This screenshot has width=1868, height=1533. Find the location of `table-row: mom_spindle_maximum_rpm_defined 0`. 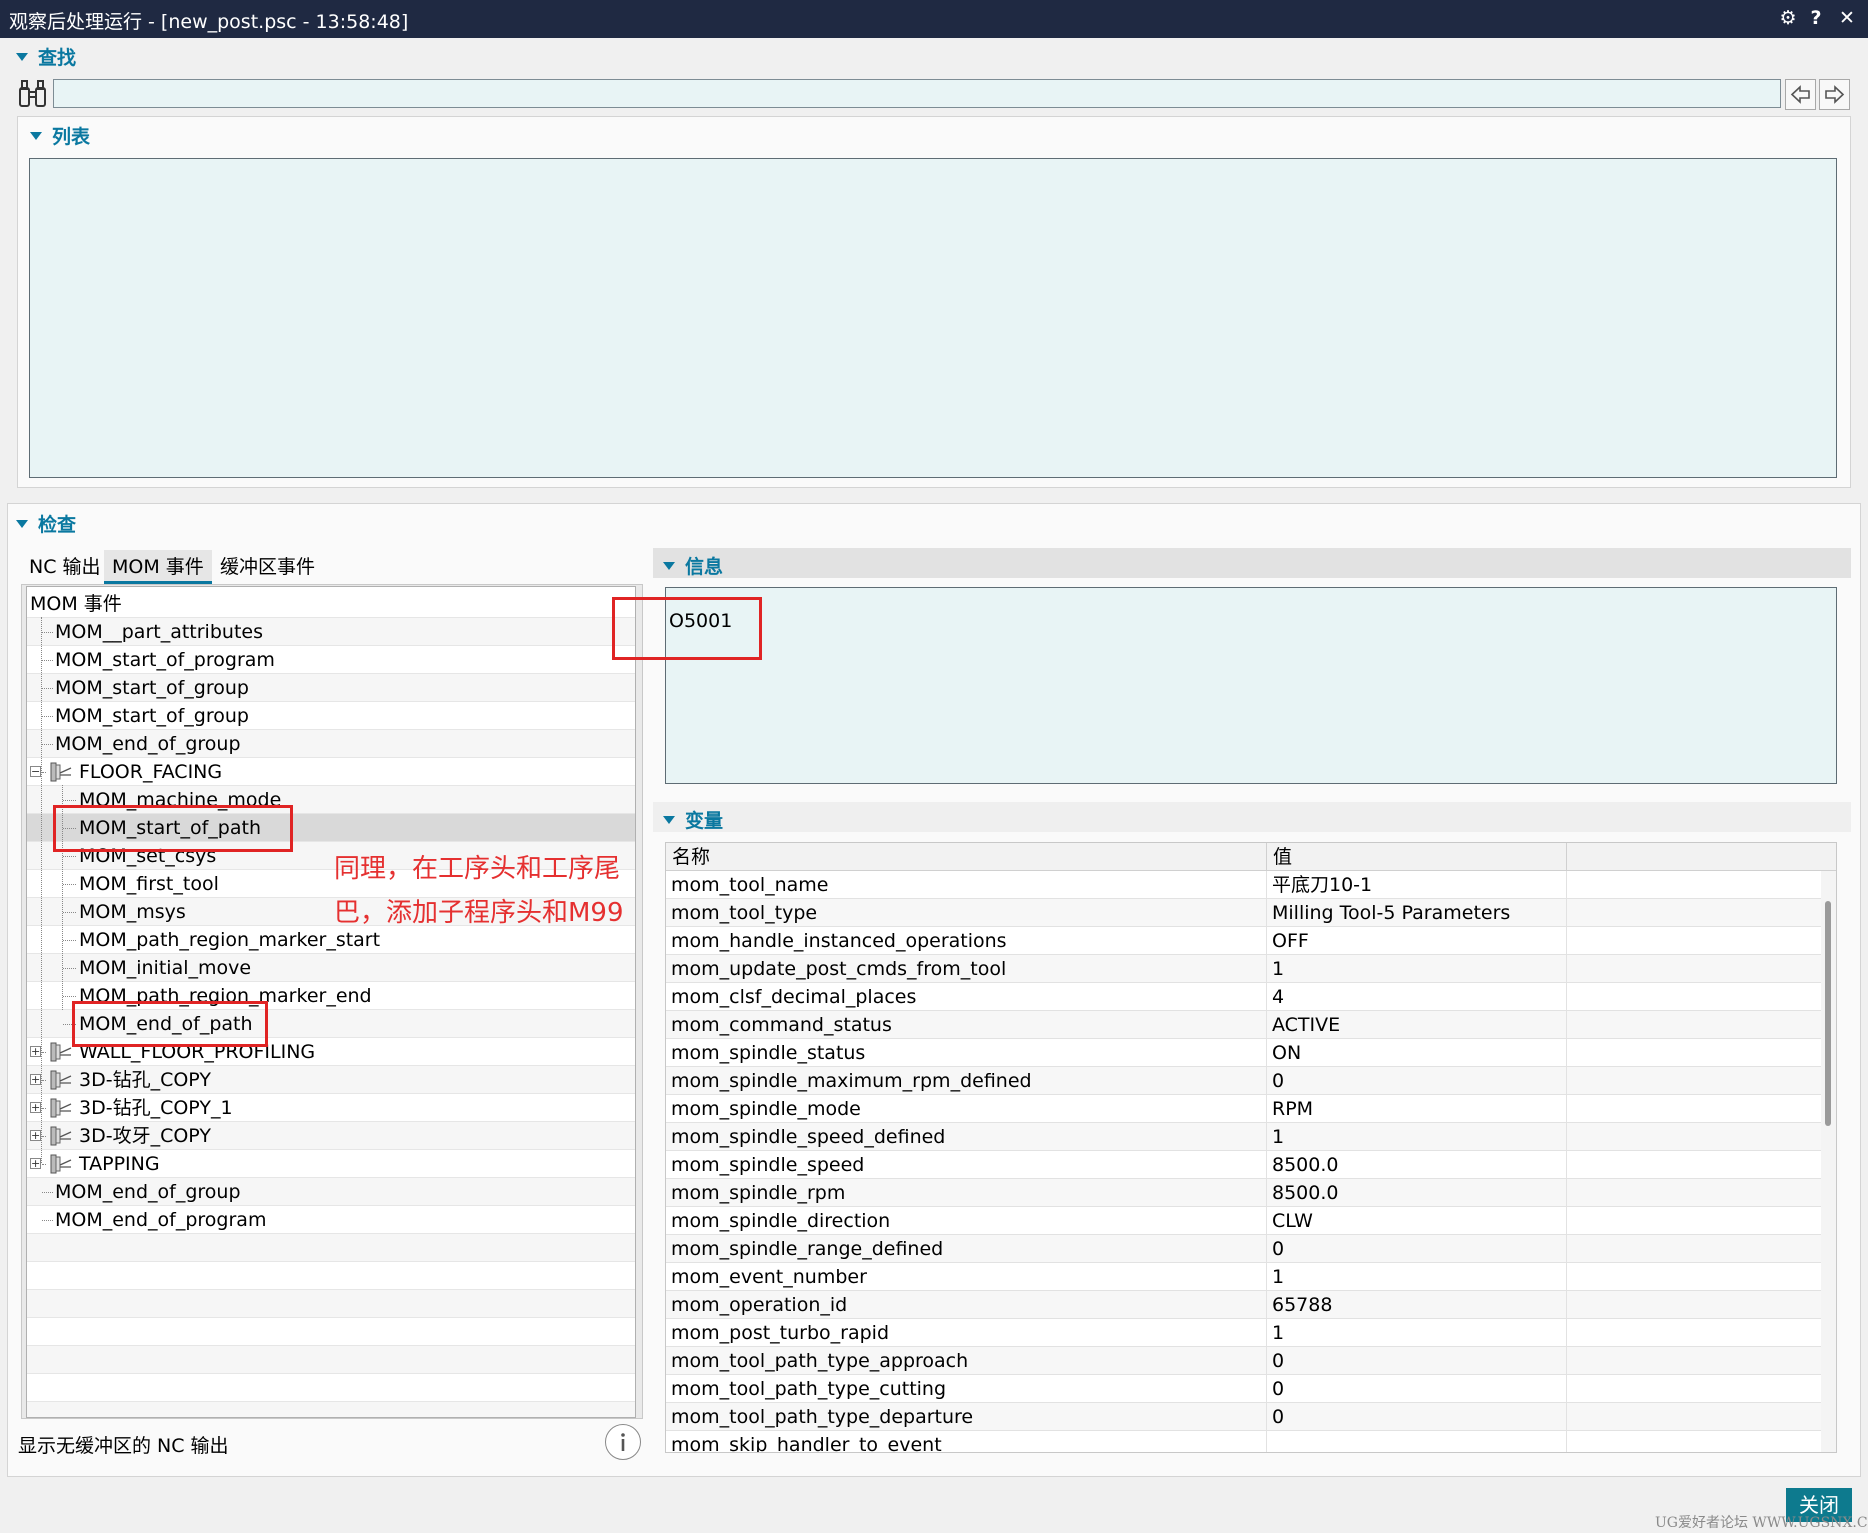

table-row: mom_spindle_maximum_rpm_defined 0 is located at coordinates (1243, 1081).